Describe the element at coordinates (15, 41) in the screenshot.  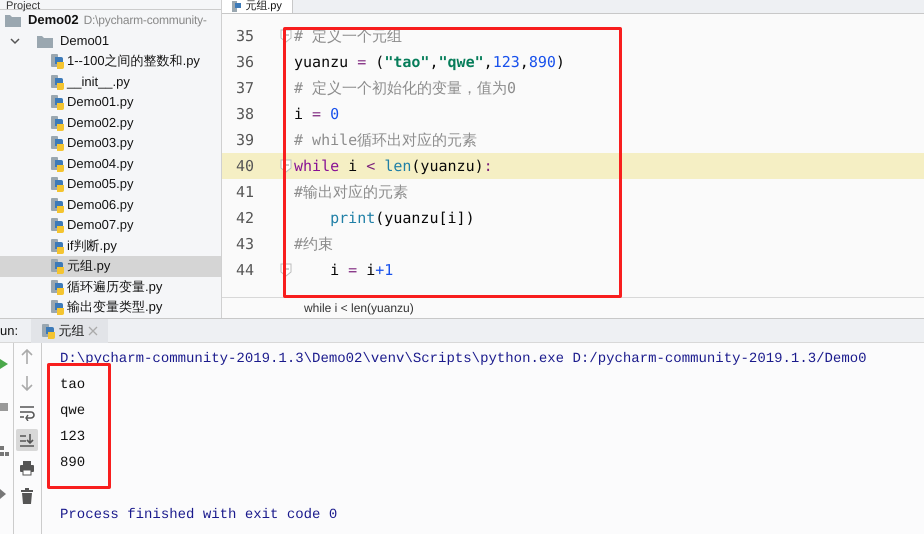
I see `chevron-icon` at that location.